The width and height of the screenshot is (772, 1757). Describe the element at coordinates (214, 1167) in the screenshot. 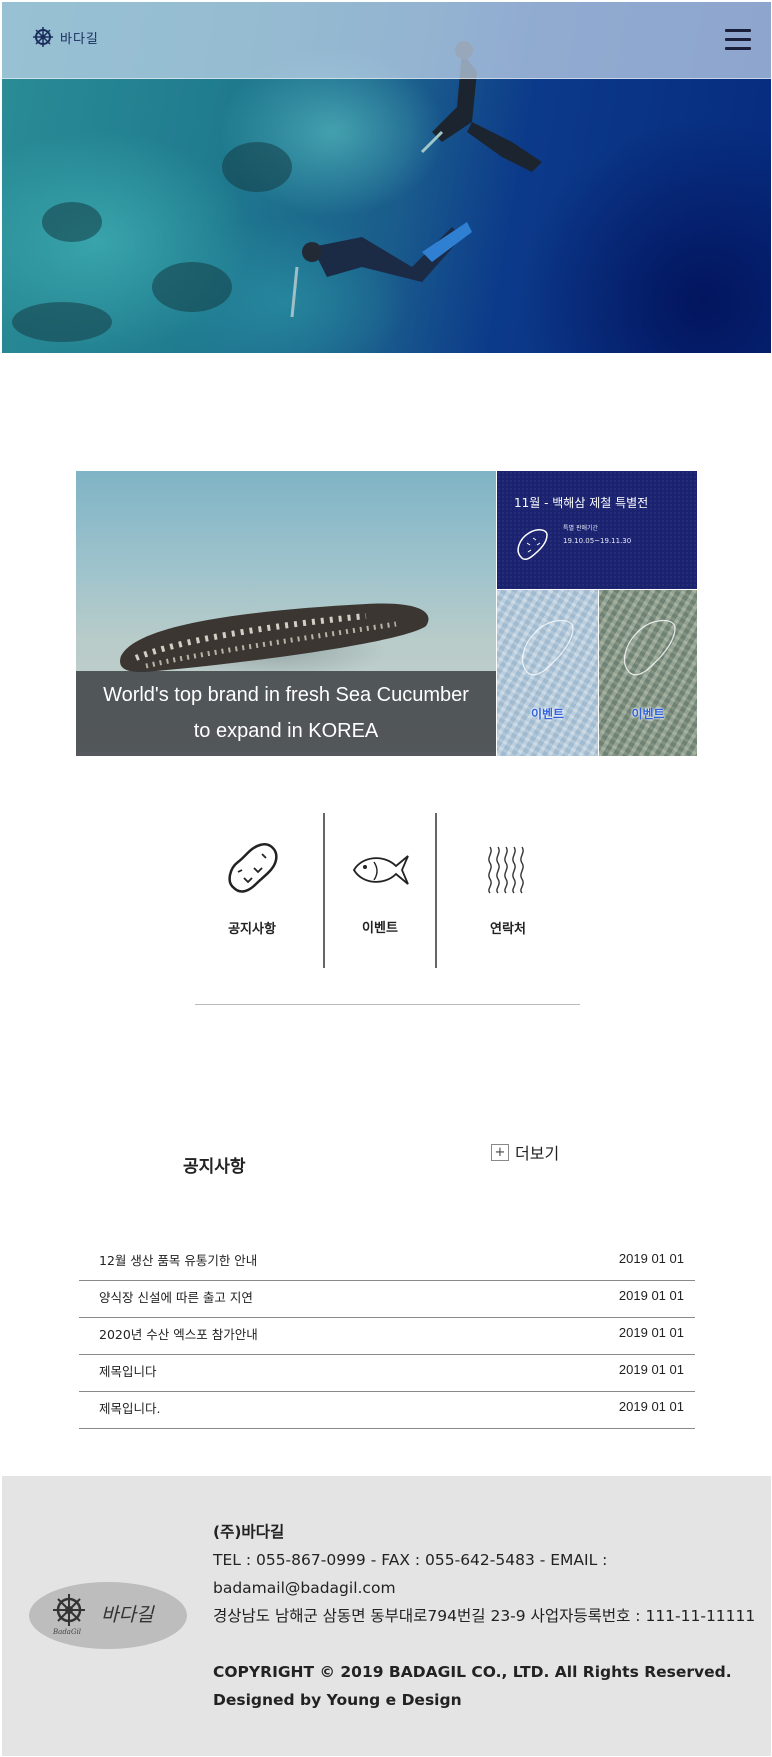

I see `notice-section-title: 공지사항` at that location.